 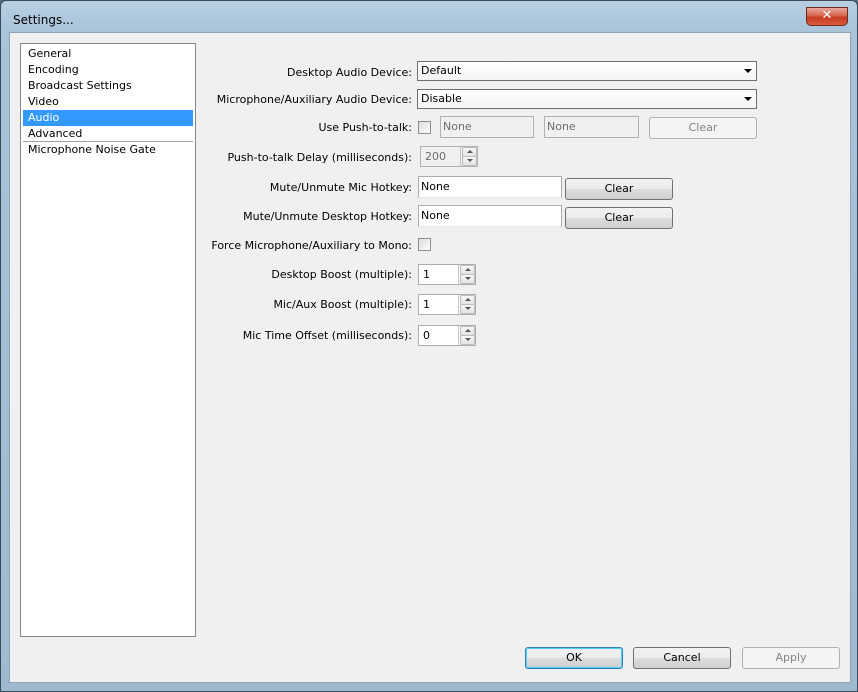 What do you see at coordinates (349, 72) in the screenshot?
I see `desktop-audio-device-label: Desktop Audio Device:` at bounding box center [349, 72].